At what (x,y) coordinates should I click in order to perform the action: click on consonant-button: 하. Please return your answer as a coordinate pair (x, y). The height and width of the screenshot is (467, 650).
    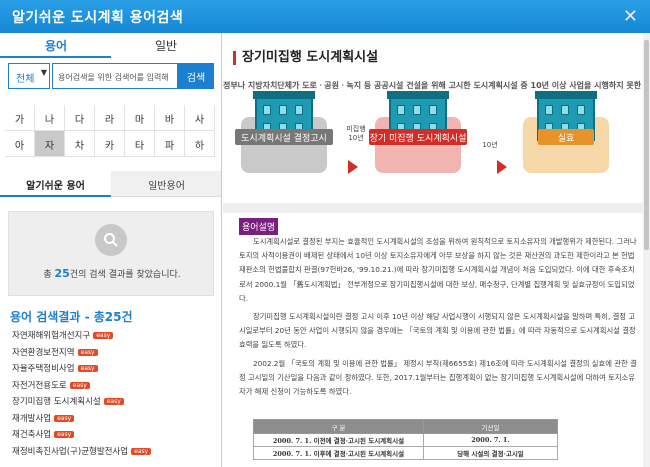
    Looking at the image, I should click on (200, 144).